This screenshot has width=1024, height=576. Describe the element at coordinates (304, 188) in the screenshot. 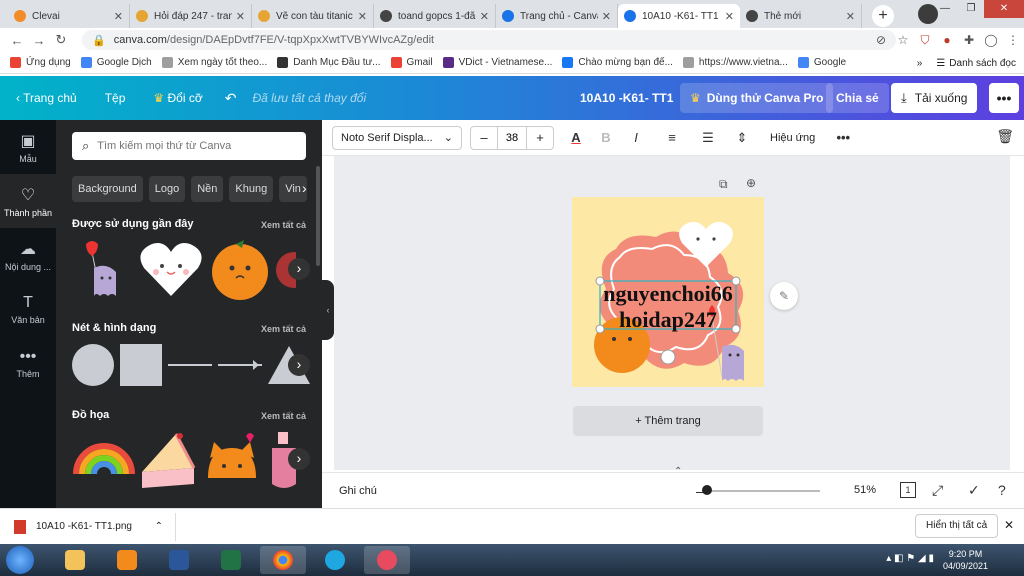

I see `chips-next-icon: ›` at that location.